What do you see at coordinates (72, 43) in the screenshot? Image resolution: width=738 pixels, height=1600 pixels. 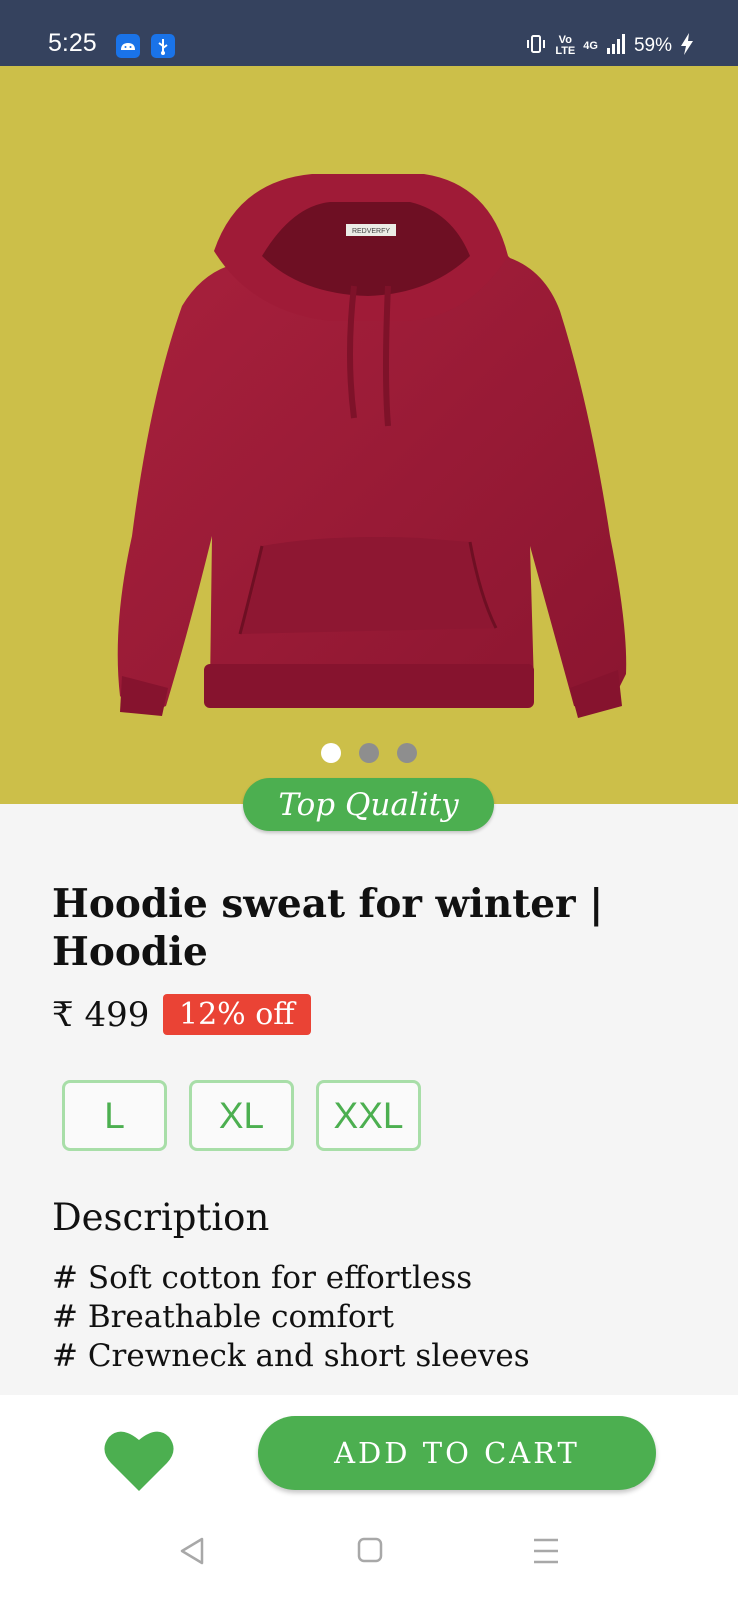 I see `status-time: 5:25` at bounding box center [72, 43].